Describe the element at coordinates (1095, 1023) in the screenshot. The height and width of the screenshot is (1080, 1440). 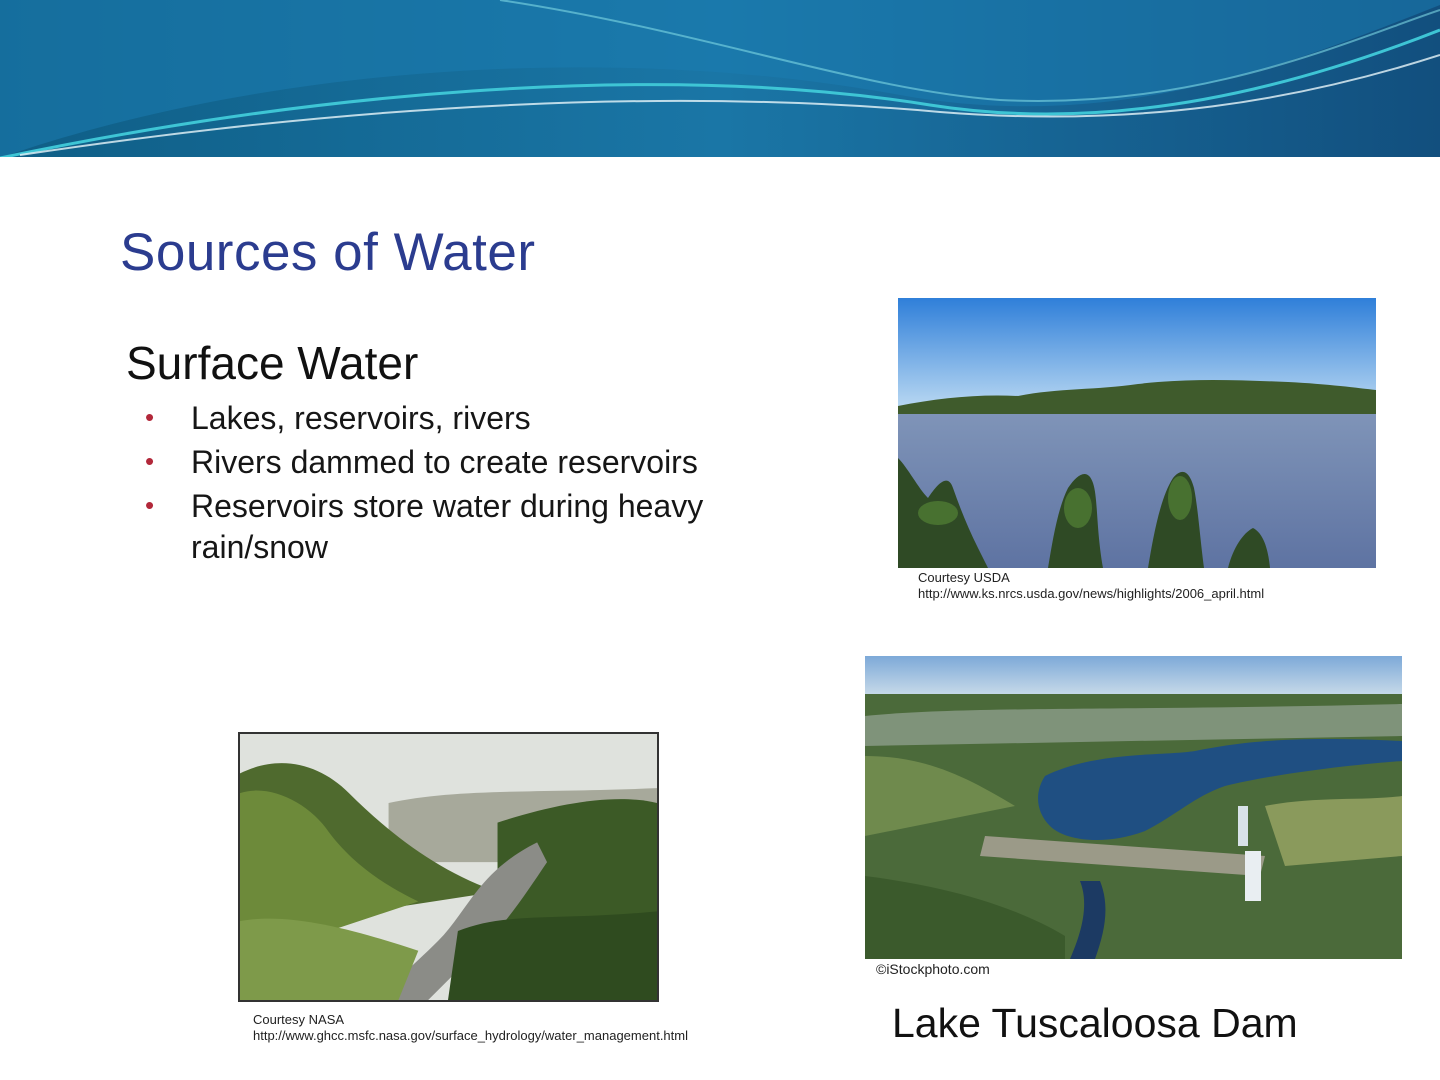
I see `dam-caption: Lake Tuscaloosa Dam` at that location.